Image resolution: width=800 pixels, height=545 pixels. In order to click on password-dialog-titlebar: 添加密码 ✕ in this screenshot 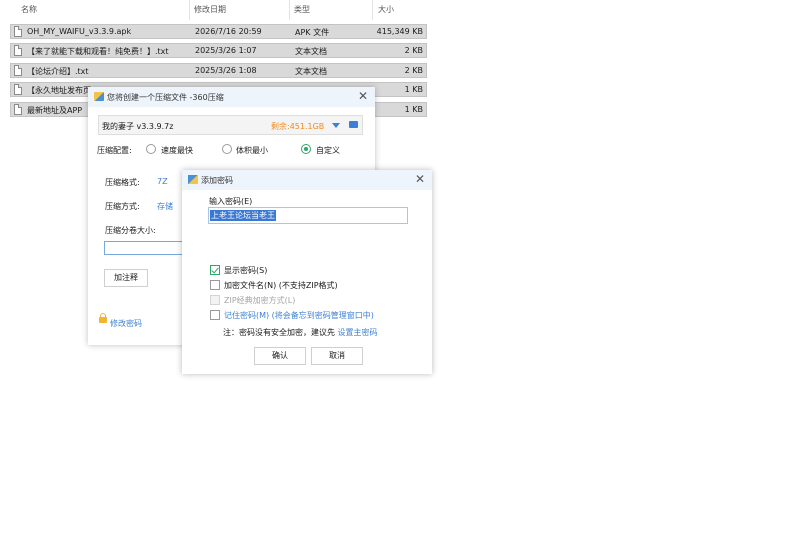, I will do `click(307, 180)`.